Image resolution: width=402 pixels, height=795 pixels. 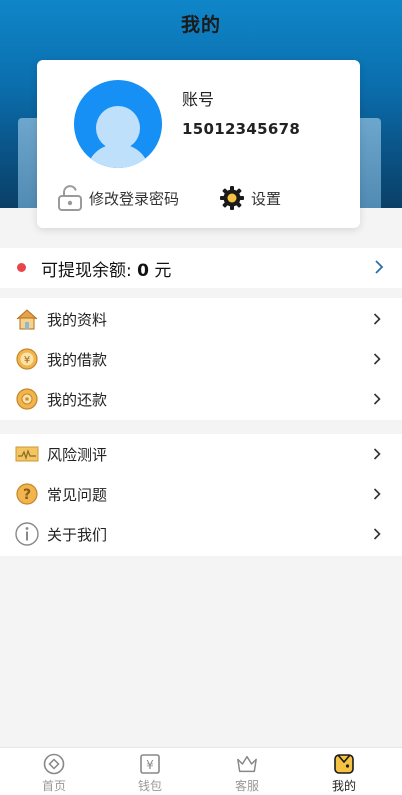 I want to click on withdraw-balance-text: 可提现余额: 0 元, so click(x=106, y=268).